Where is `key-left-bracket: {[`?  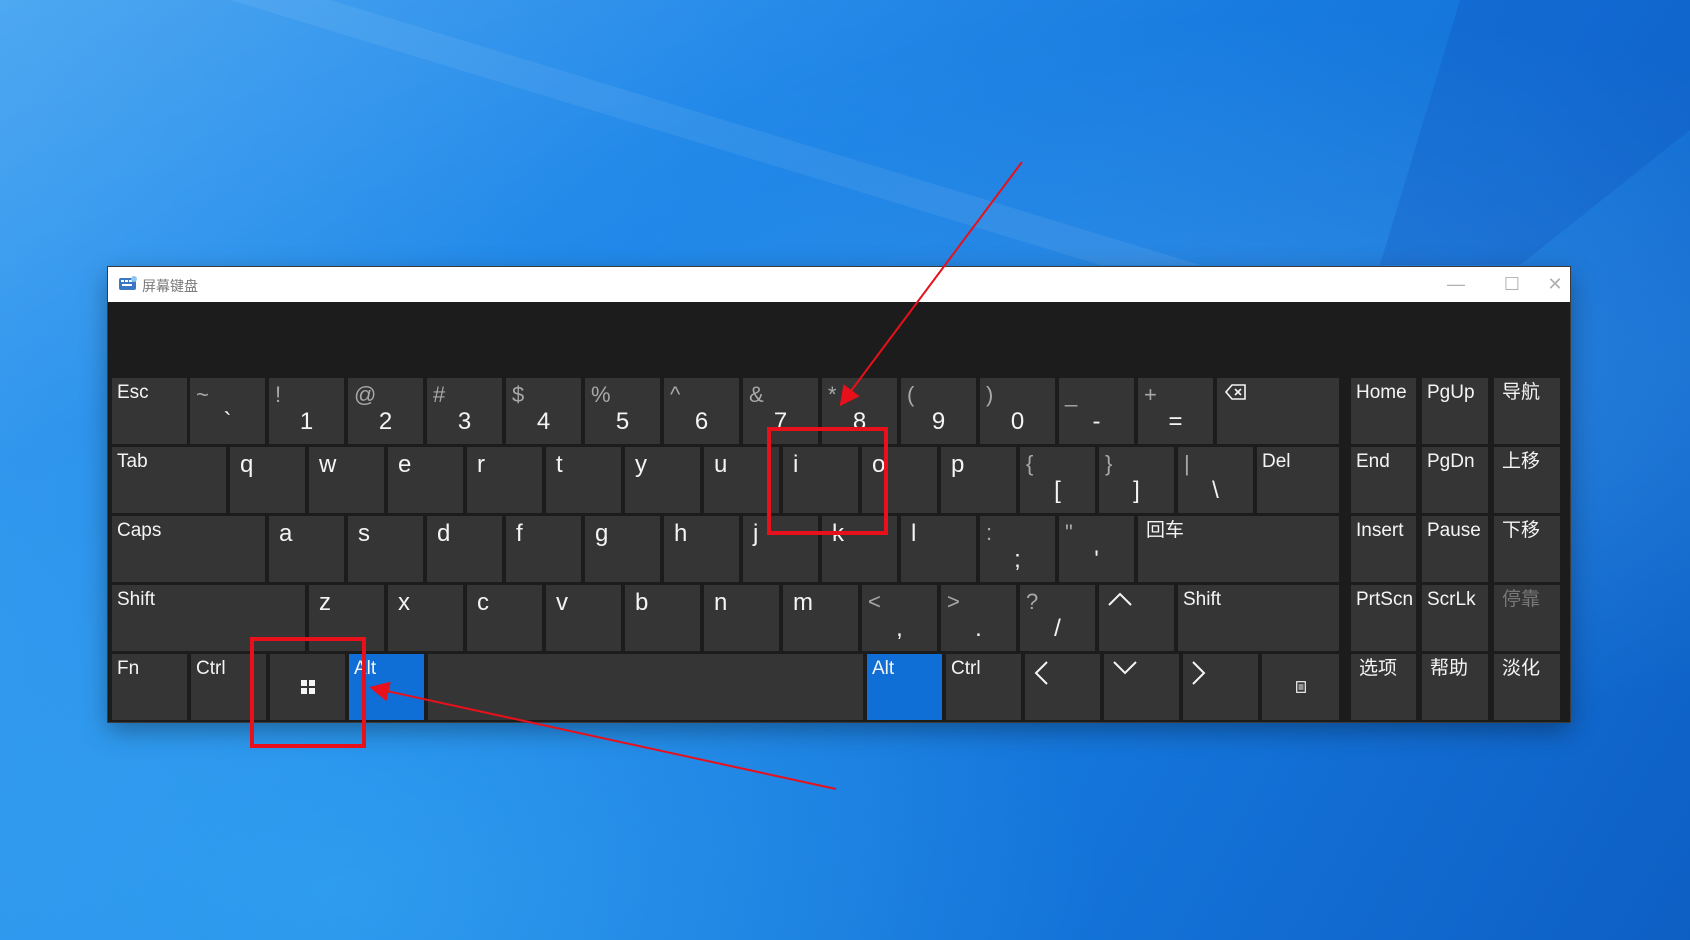
key-left-bracket: {[ is located at coordinates (1057, 480).